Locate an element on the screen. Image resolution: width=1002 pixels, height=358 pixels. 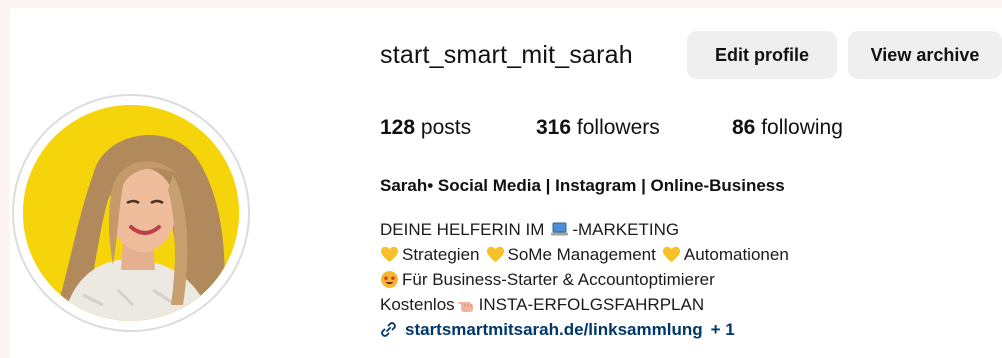
edit-profile-button: Edit profile is located at coordinates (762, 55).